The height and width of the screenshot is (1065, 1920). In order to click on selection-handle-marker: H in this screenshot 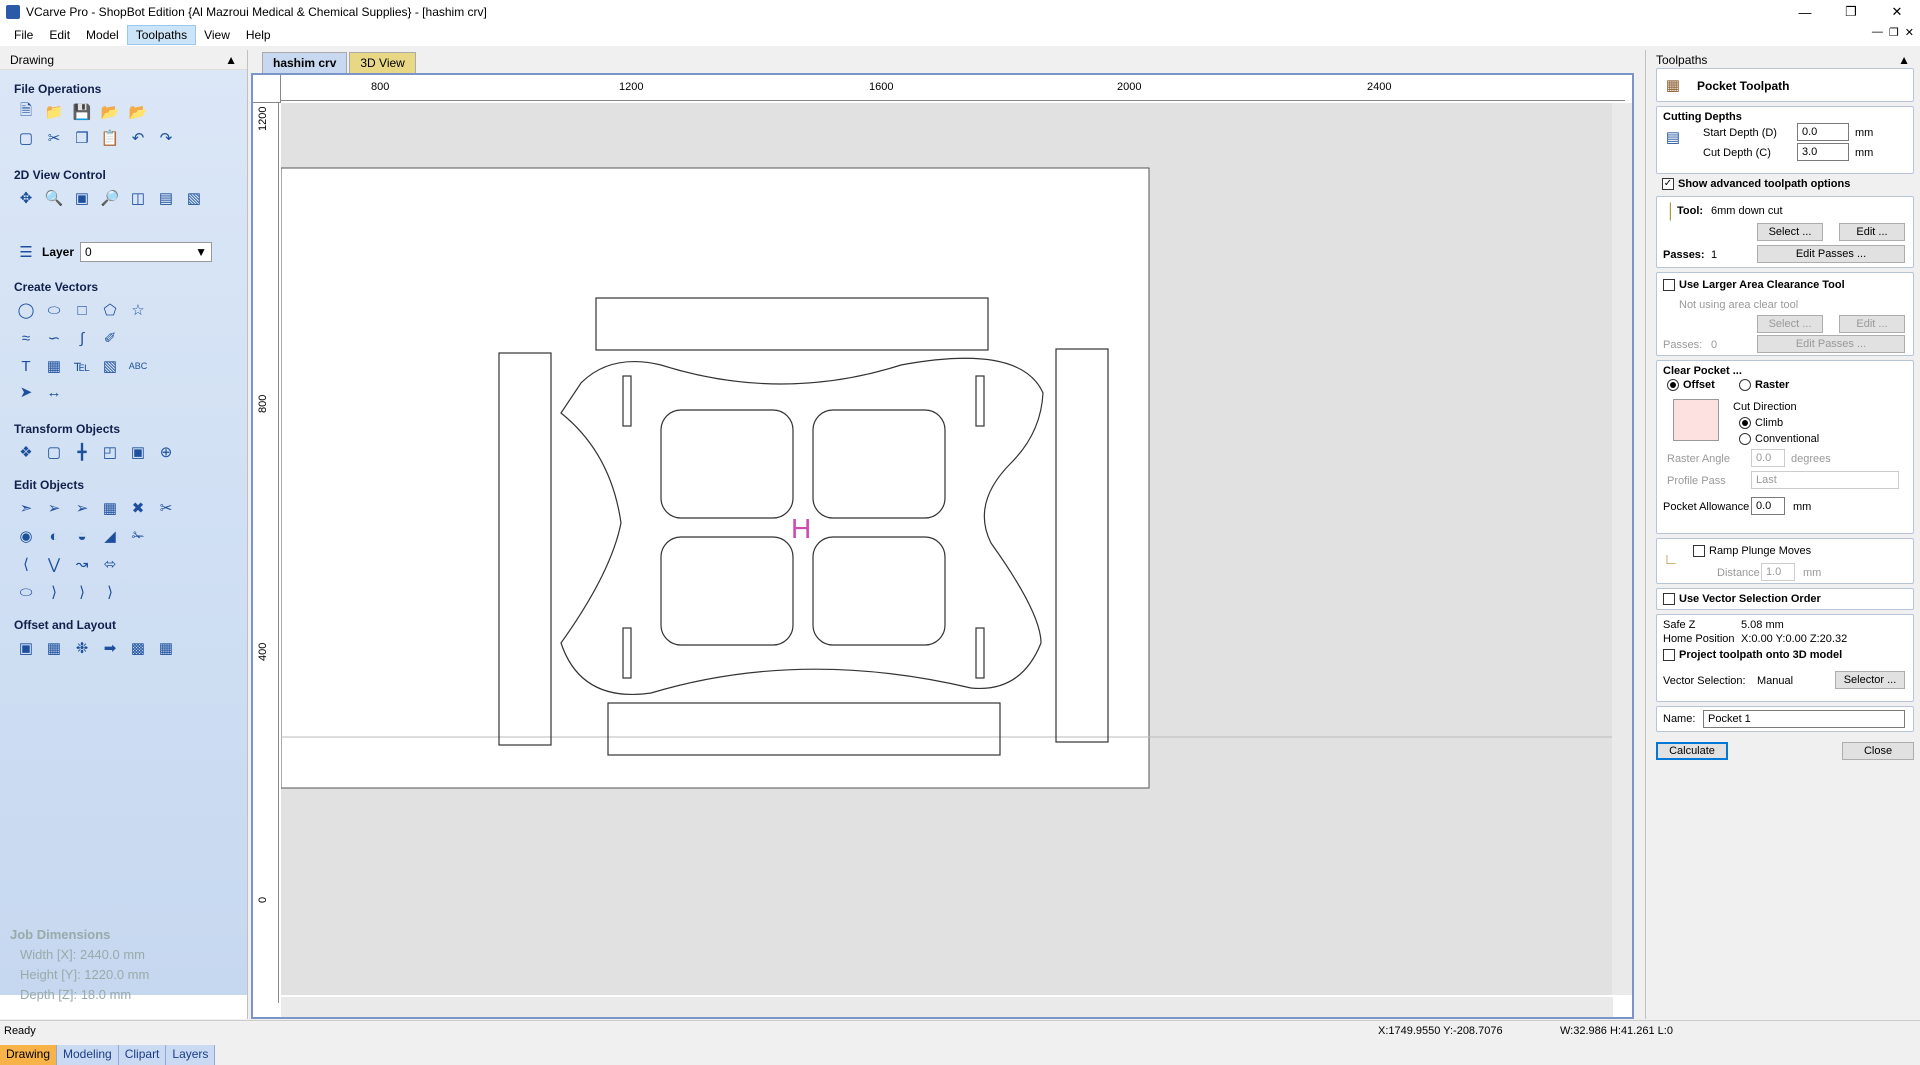, I will do `click(801, 528)`.